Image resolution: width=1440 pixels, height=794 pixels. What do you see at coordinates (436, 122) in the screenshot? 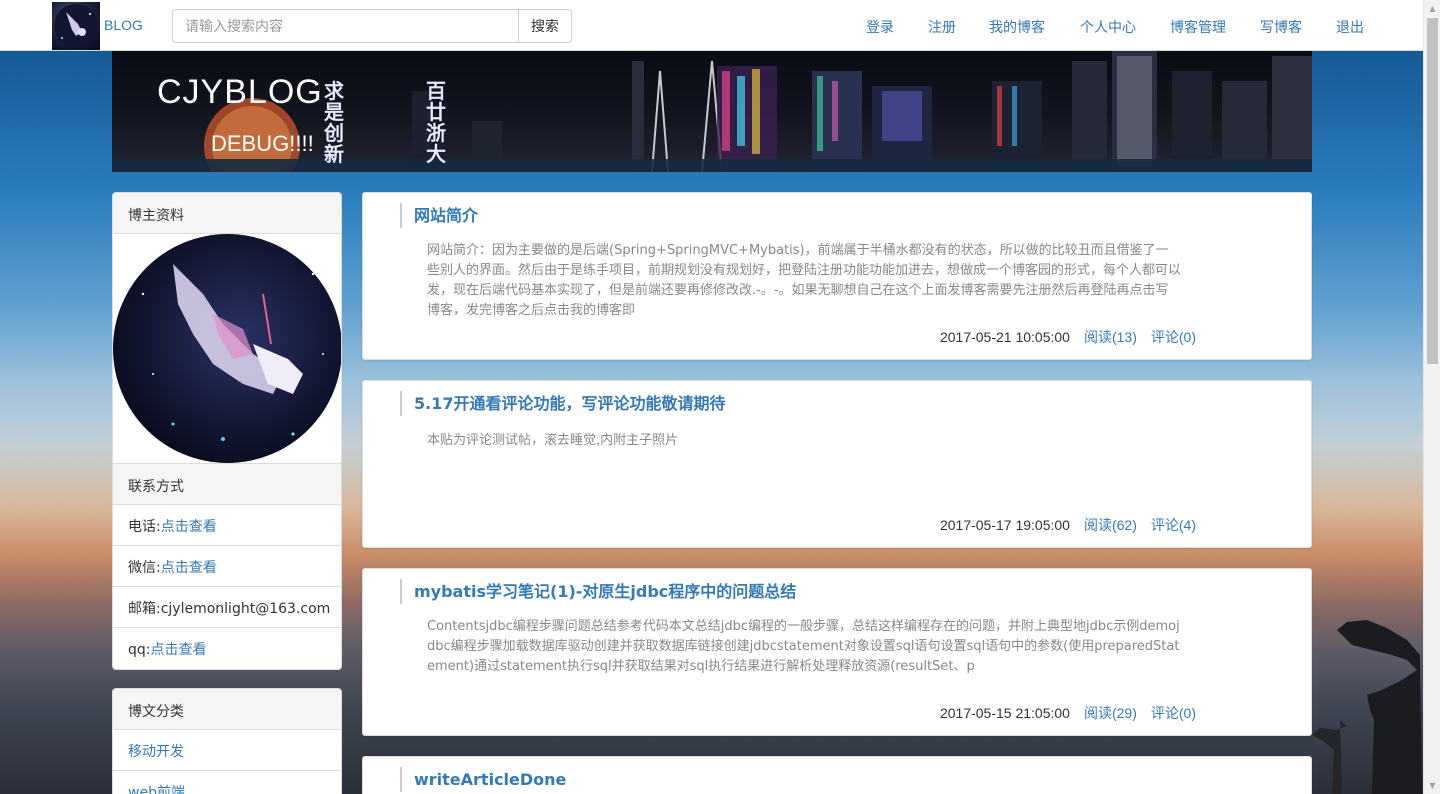
I see `banner-vertical-text-2: 百廿浙大` at bounding box center [436, 122].